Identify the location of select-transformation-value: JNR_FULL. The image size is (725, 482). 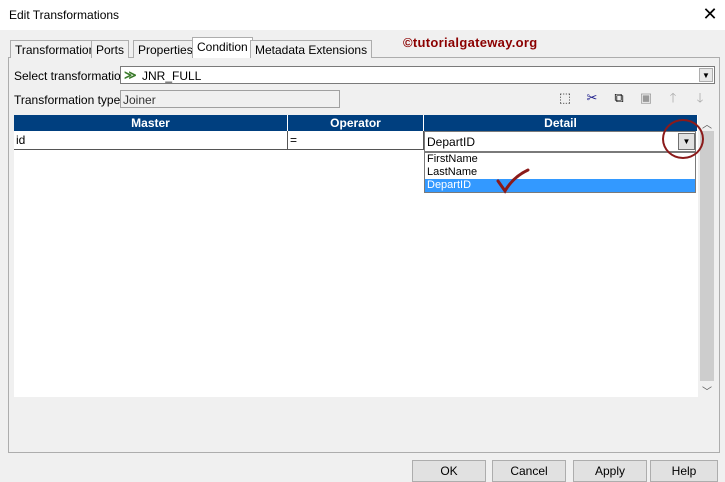
(172, 76).